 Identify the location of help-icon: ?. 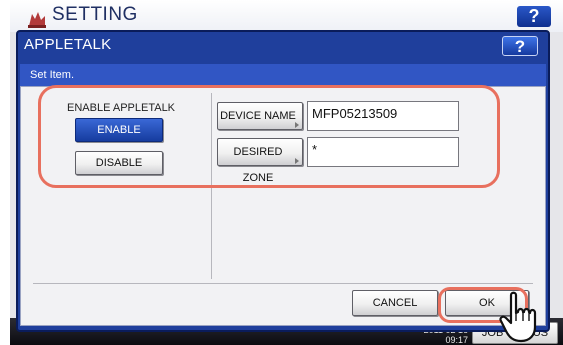
(534, 16).